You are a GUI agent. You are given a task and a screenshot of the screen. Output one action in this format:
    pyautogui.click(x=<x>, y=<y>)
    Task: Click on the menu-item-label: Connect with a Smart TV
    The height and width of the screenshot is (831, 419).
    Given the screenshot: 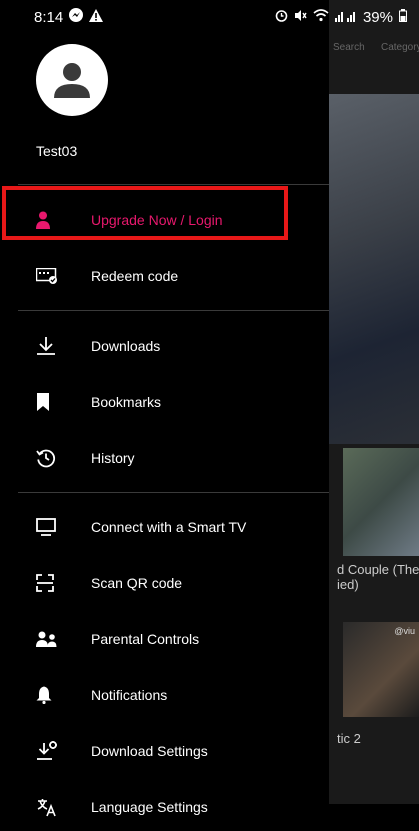 What is the action you would take?
    pyautogui.click(x=169, y=527)
    